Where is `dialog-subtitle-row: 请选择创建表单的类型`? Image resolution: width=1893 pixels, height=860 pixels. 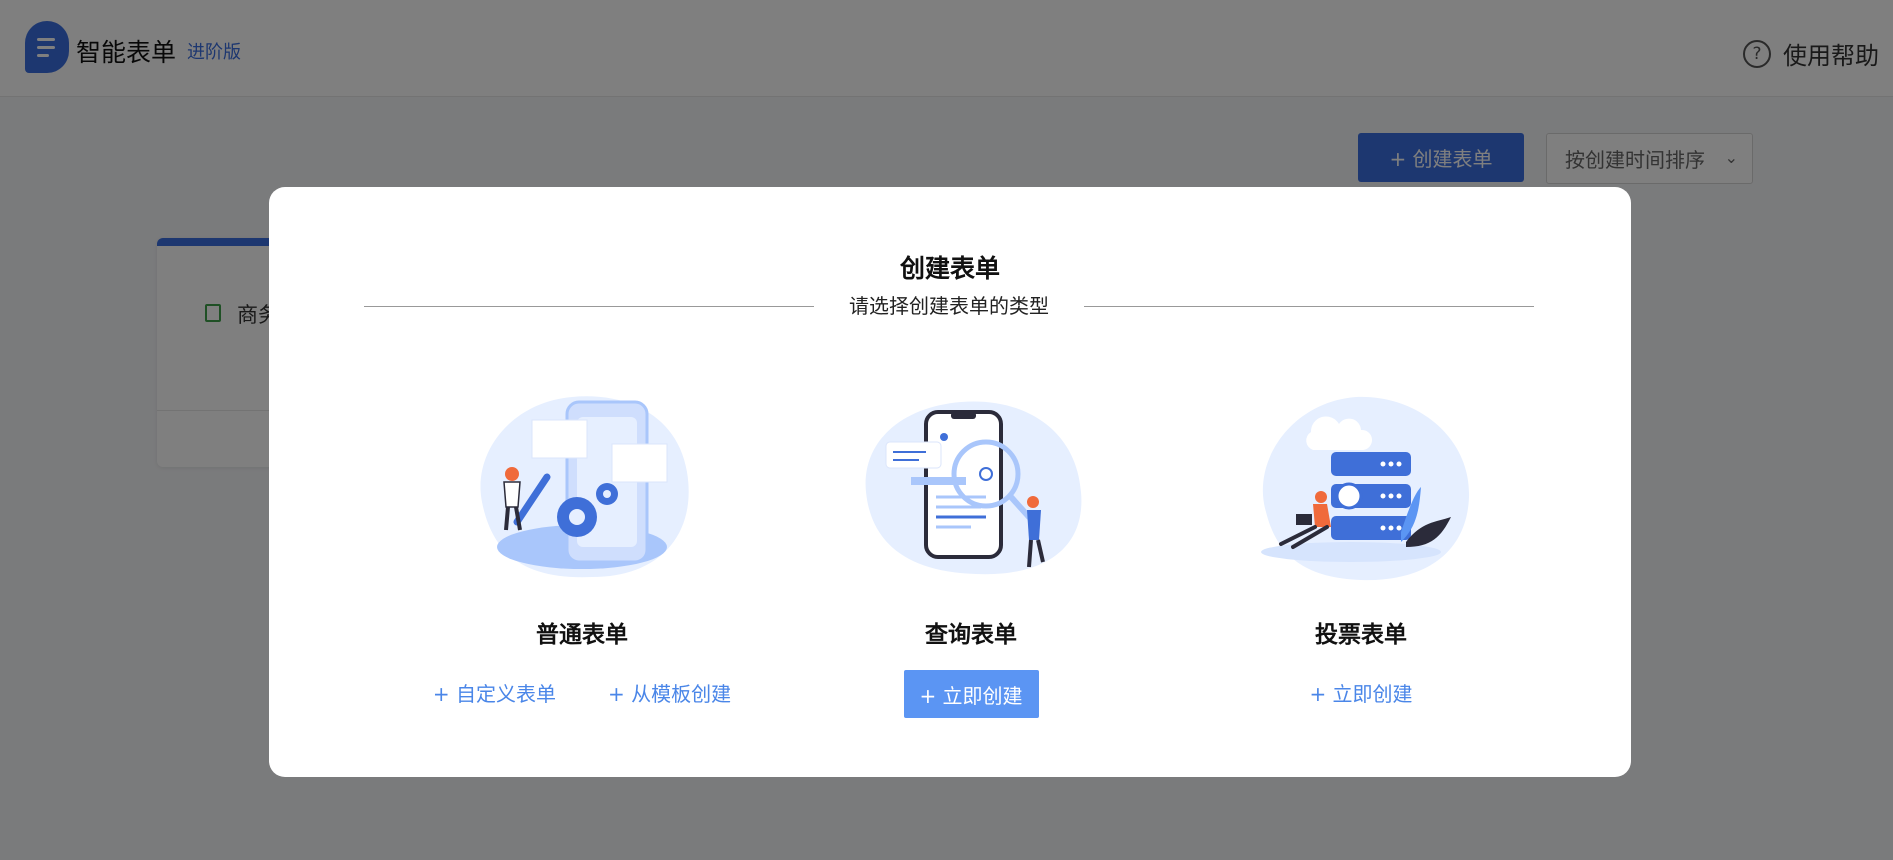
dialog-subtitle-row: 请选择创建表单的类型 is located at coordinates (949, 306).